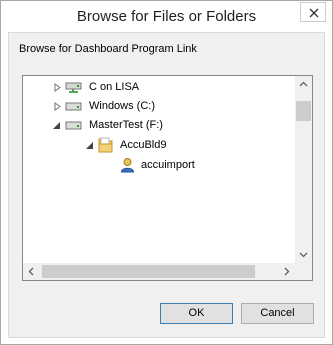 The image size is (333, 345). What do you see at coordinates (148, 271) in the screenshot?
I see `horizontal-scroll-thumb` at bounding box center [148, 271].